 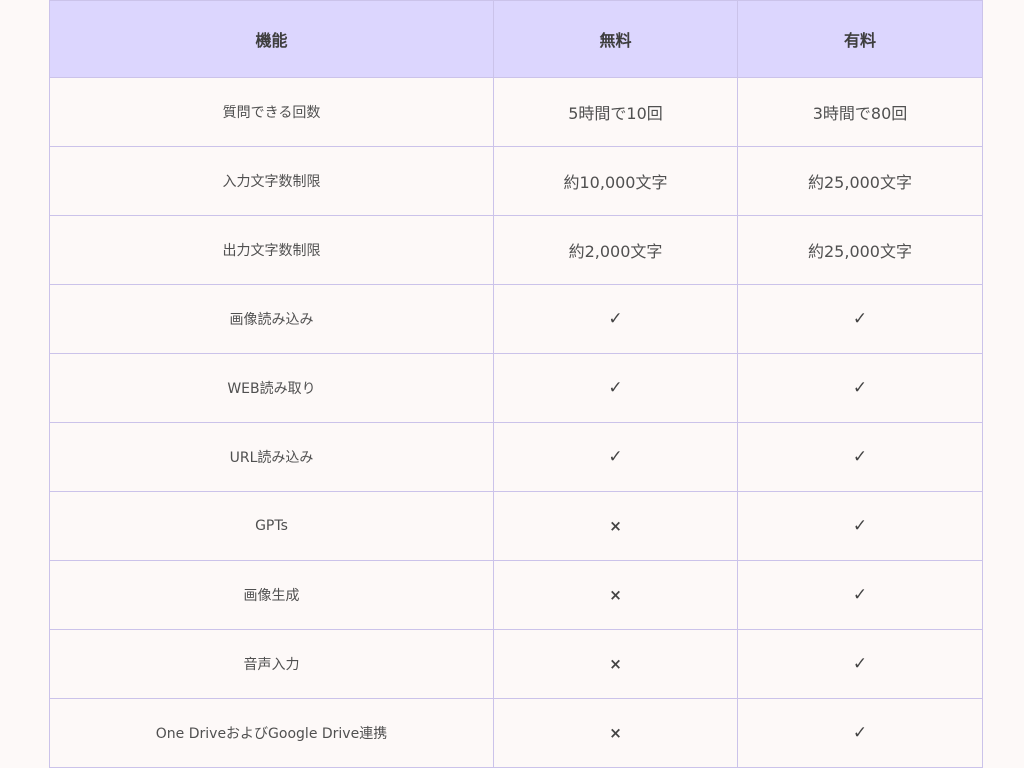 What do you see at coordinates (271, 457) in the screenshot?
I see `feature-cell: URL読み込み` at bounding box center [271, 457].